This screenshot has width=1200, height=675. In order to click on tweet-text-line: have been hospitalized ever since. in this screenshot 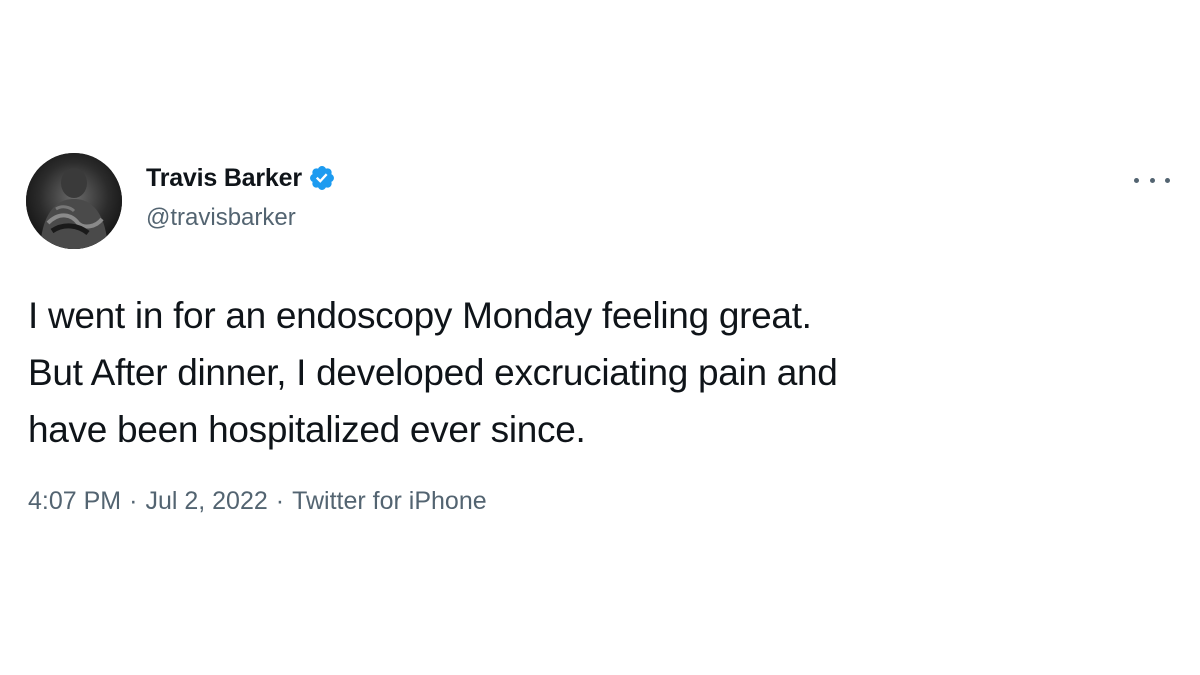, I will do `click(307, 429)`.